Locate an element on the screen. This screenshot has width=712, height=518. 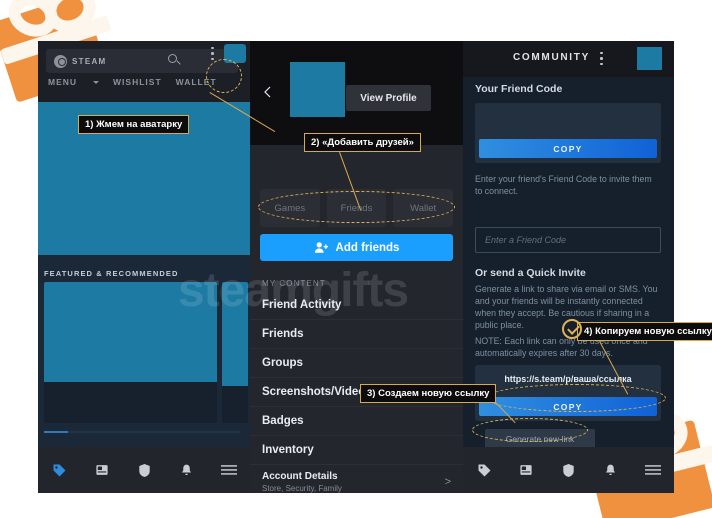
friend-code-heading: Your Friend Code is located at coordinates (519, 89).